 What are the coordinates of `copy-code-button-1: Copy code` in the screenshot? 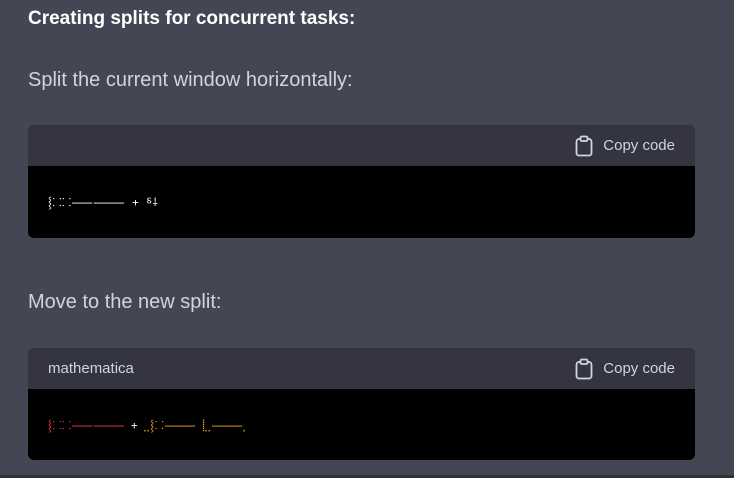 It's located at (624, 146).